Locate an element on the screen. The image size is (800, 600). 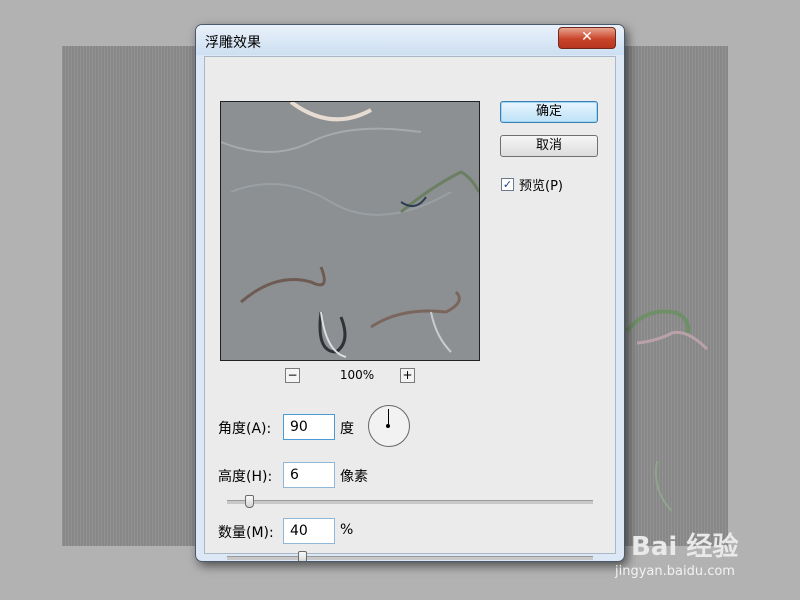
angle-label: 角度(A): is located at coordinates (245, 429).